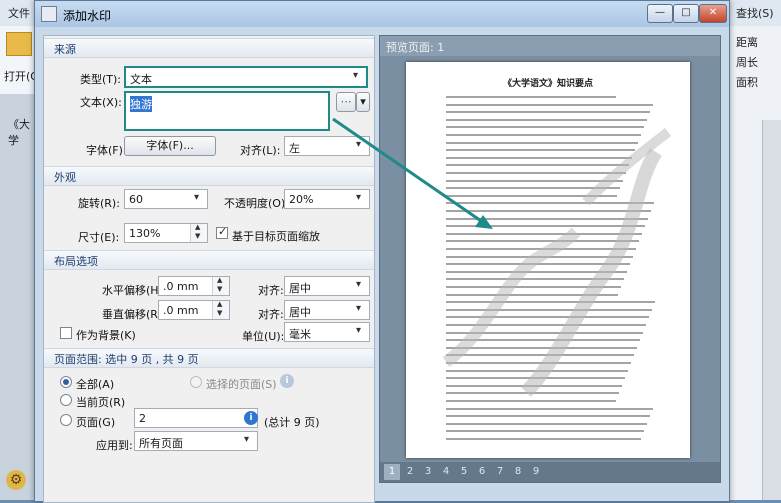 Image resolution: width=781 pixels, height=503 pixels. What do you see at coordinates (19, 13) in the screenshot?
I see `menu-file: 文件` at bounding box center [19, 13].